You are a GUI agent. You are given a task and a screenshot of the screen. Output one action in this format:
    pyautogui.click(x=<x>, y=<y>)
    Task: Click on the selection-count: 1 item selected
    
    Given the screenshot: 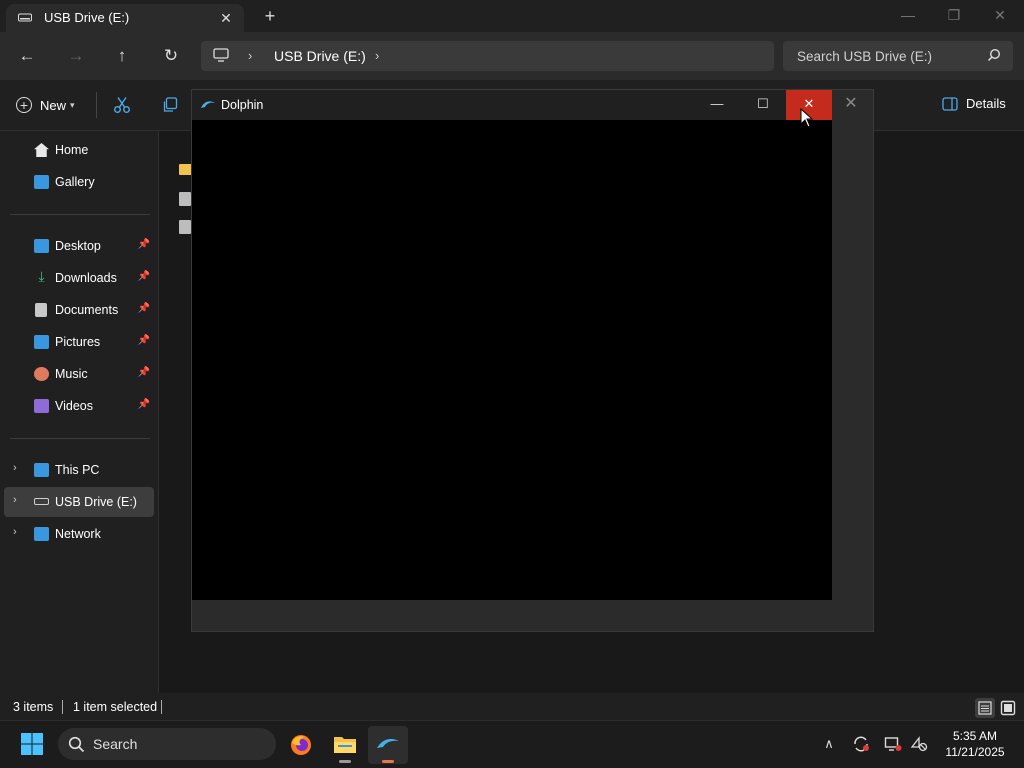 What is the action you would take?
    pyautogui.click(x=115, y=707)
    